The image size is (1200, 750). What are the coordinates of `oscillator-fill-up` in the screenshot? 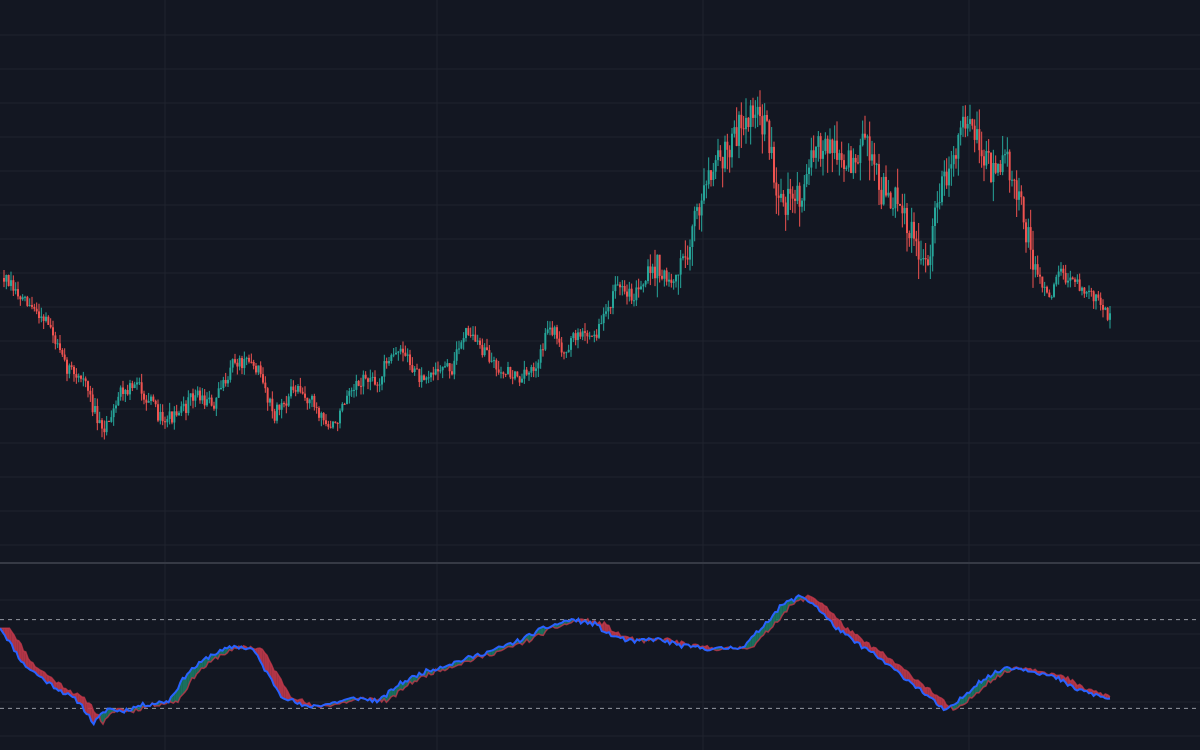 It's located at (776, 617).